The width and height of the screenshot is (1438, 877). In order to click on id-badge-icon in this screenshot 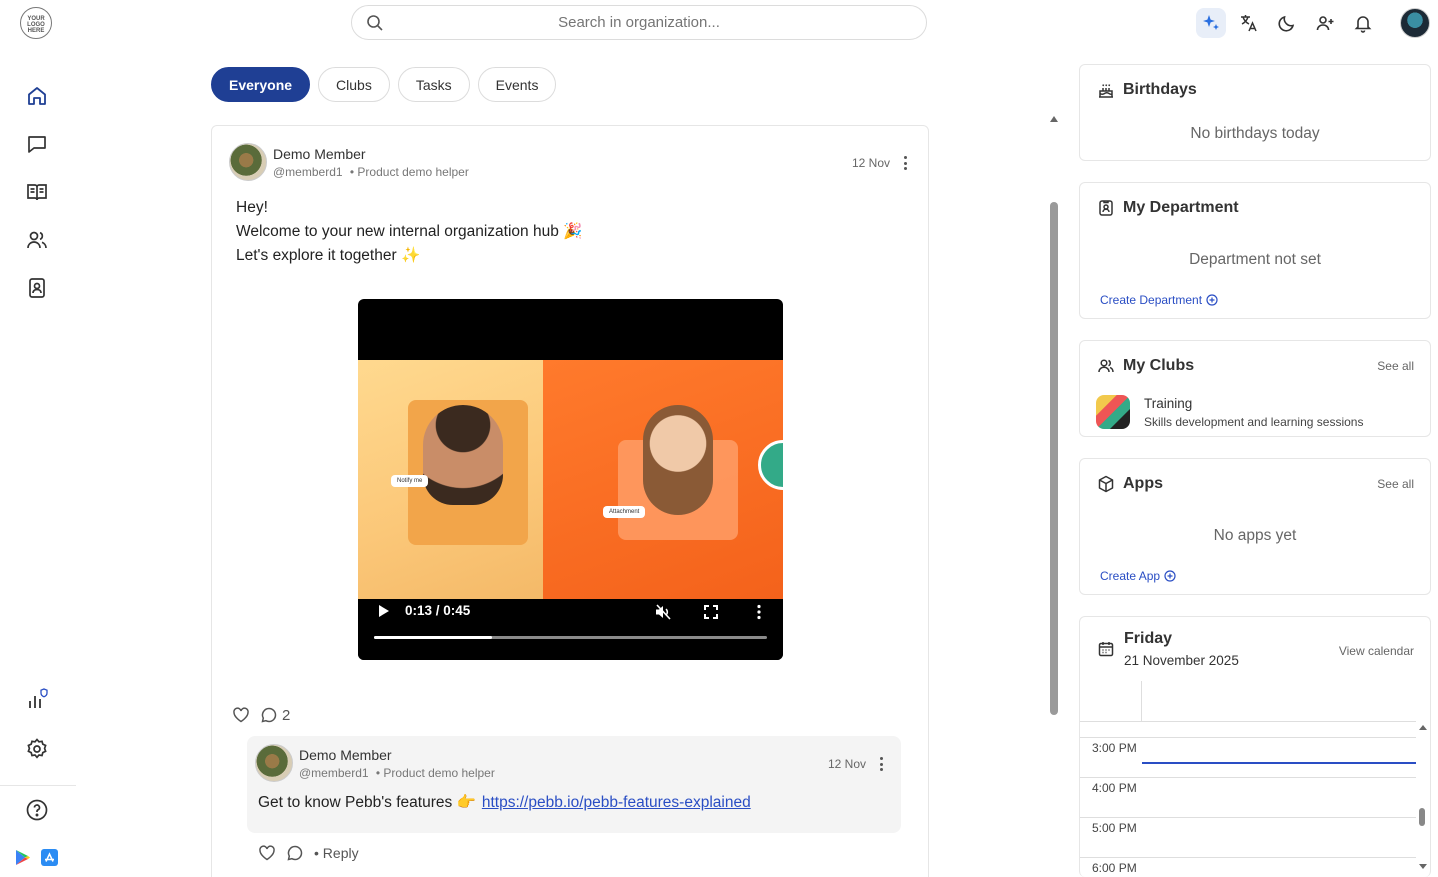, I will do `click(1106, 208)`.